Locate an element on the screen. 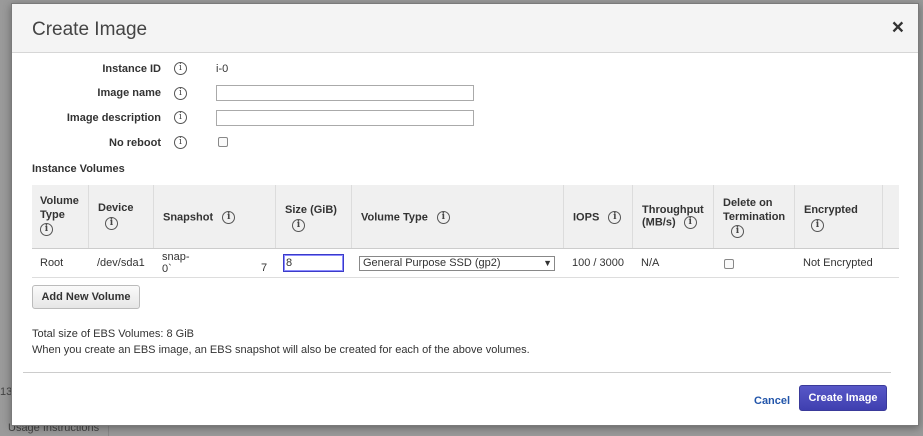 The height and width of the screenshot is (436, 923). cell-throughput: N/A is located at coordinates (650, 263).